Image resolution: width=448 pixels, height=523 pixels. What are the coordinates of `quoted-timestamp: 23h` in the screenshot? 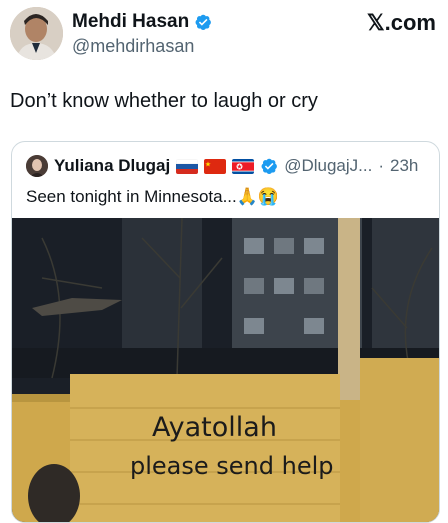 It's located at (404, 166).